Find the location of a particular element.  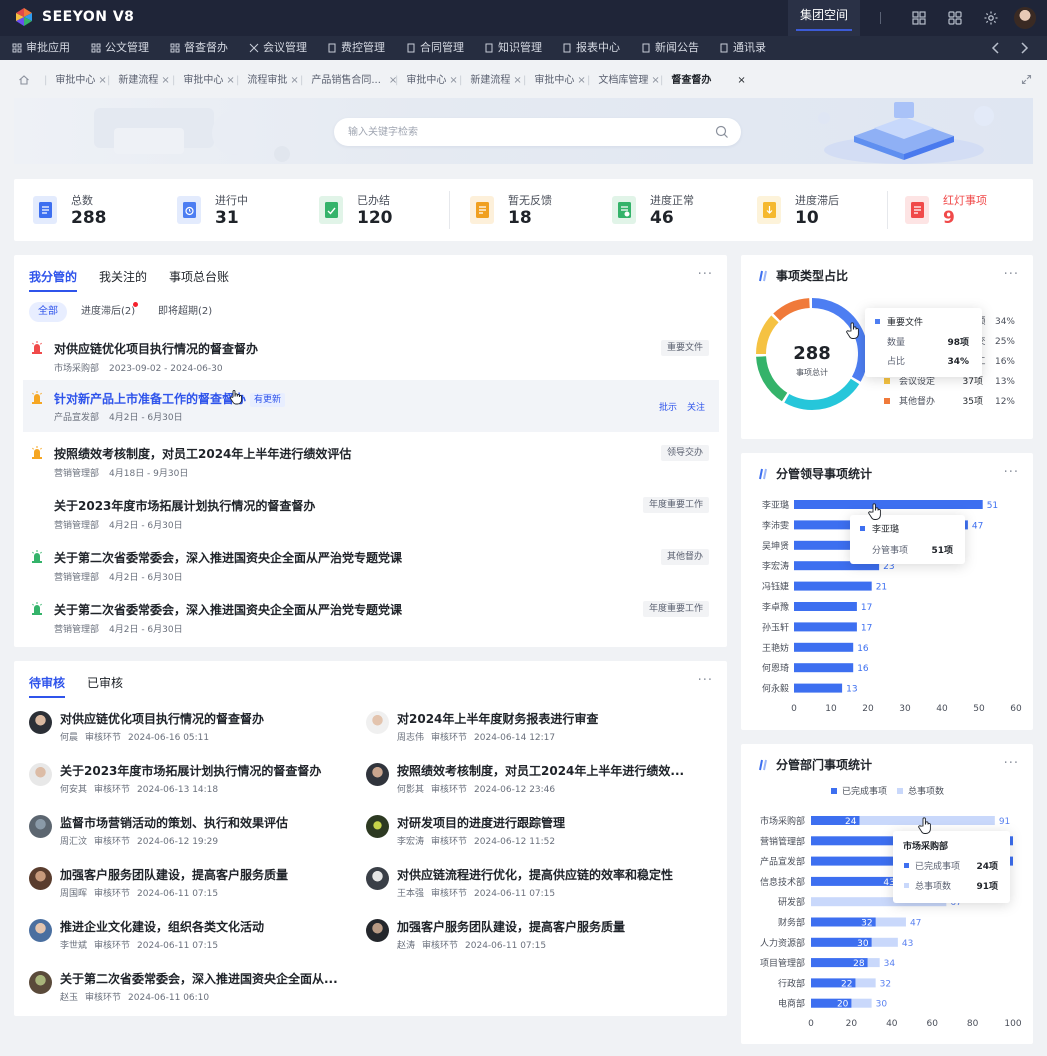

tab-pending-review: 待审核 is located at coordinates (47, 686).